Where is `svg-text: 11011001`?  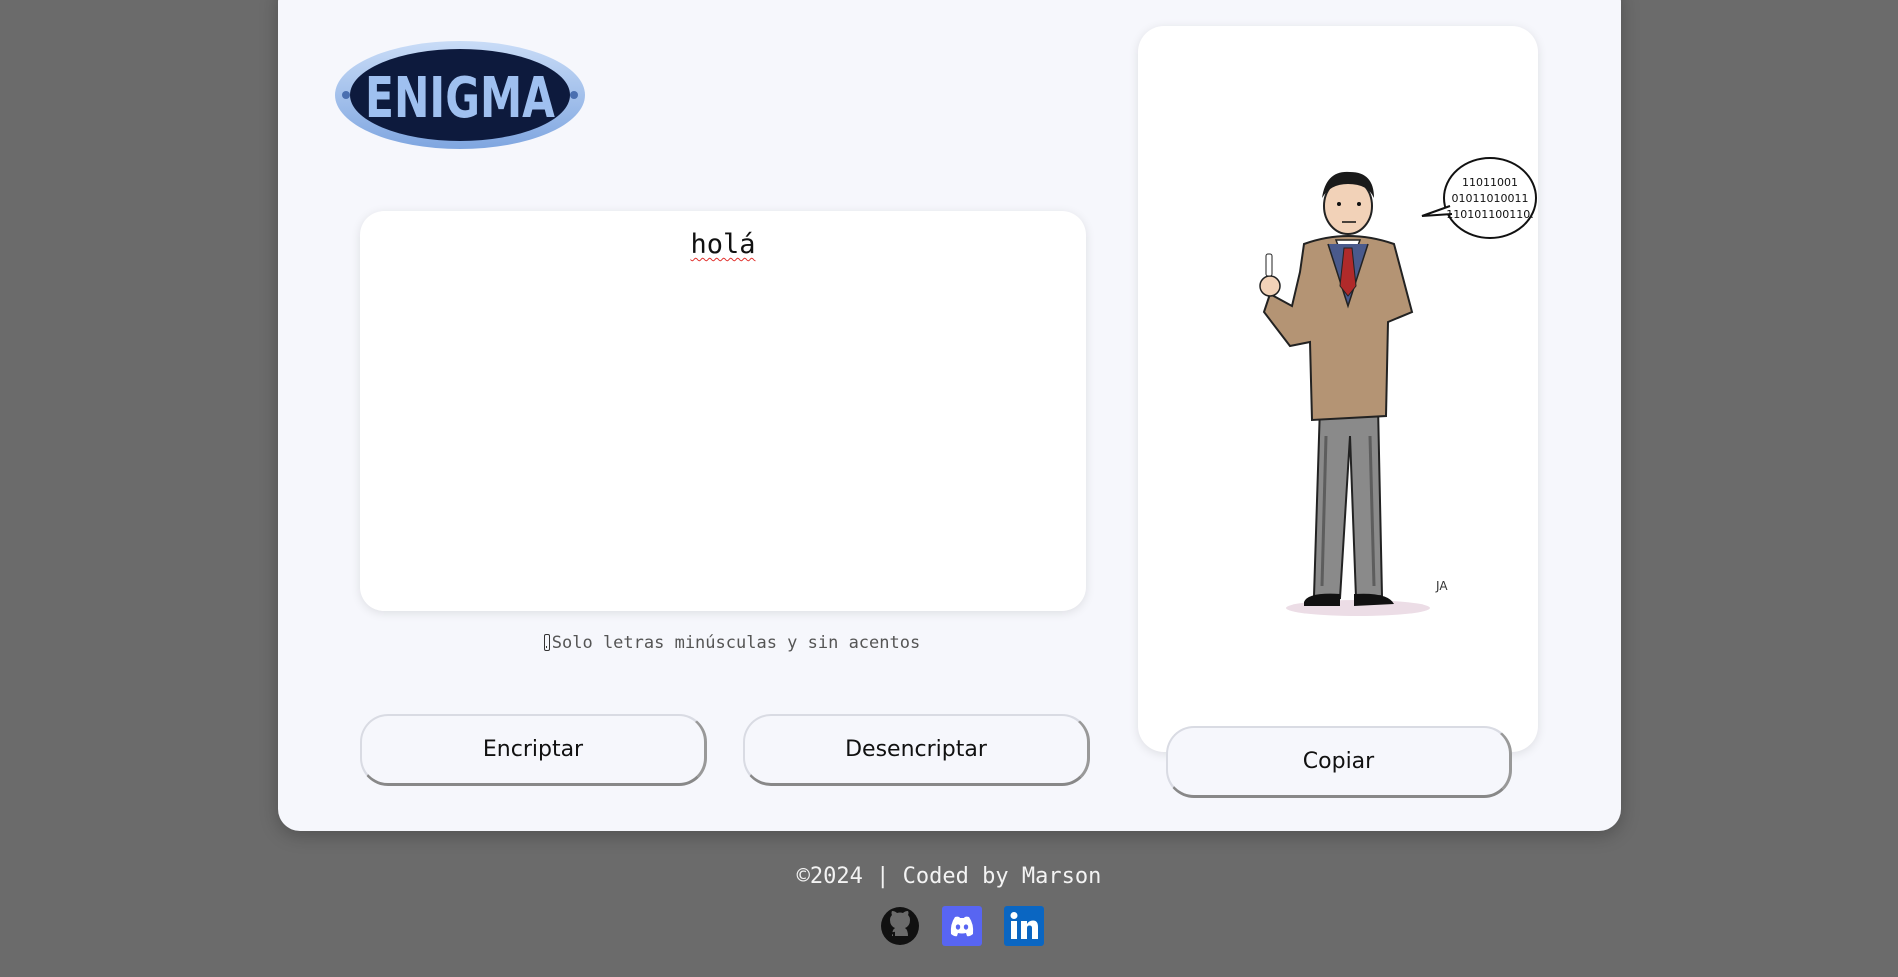 svg-text: 11011001 is located at coordinates (1490, 182).